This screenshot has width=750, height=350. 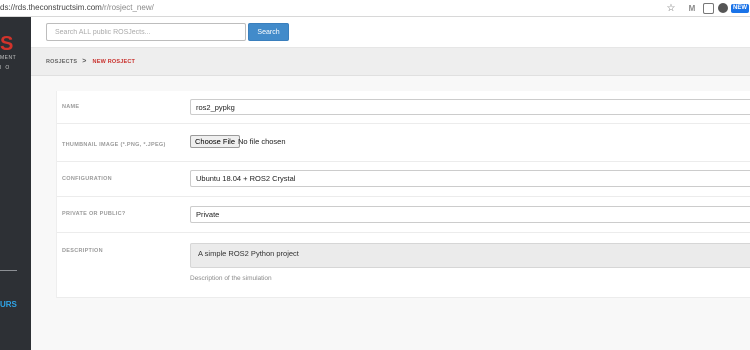 What do you see at coordinates (390, 62) in the screenshot?
I see `breadcrumb: ROSJECTS > NEW ROSJECT` at bounding box center [390, 62].